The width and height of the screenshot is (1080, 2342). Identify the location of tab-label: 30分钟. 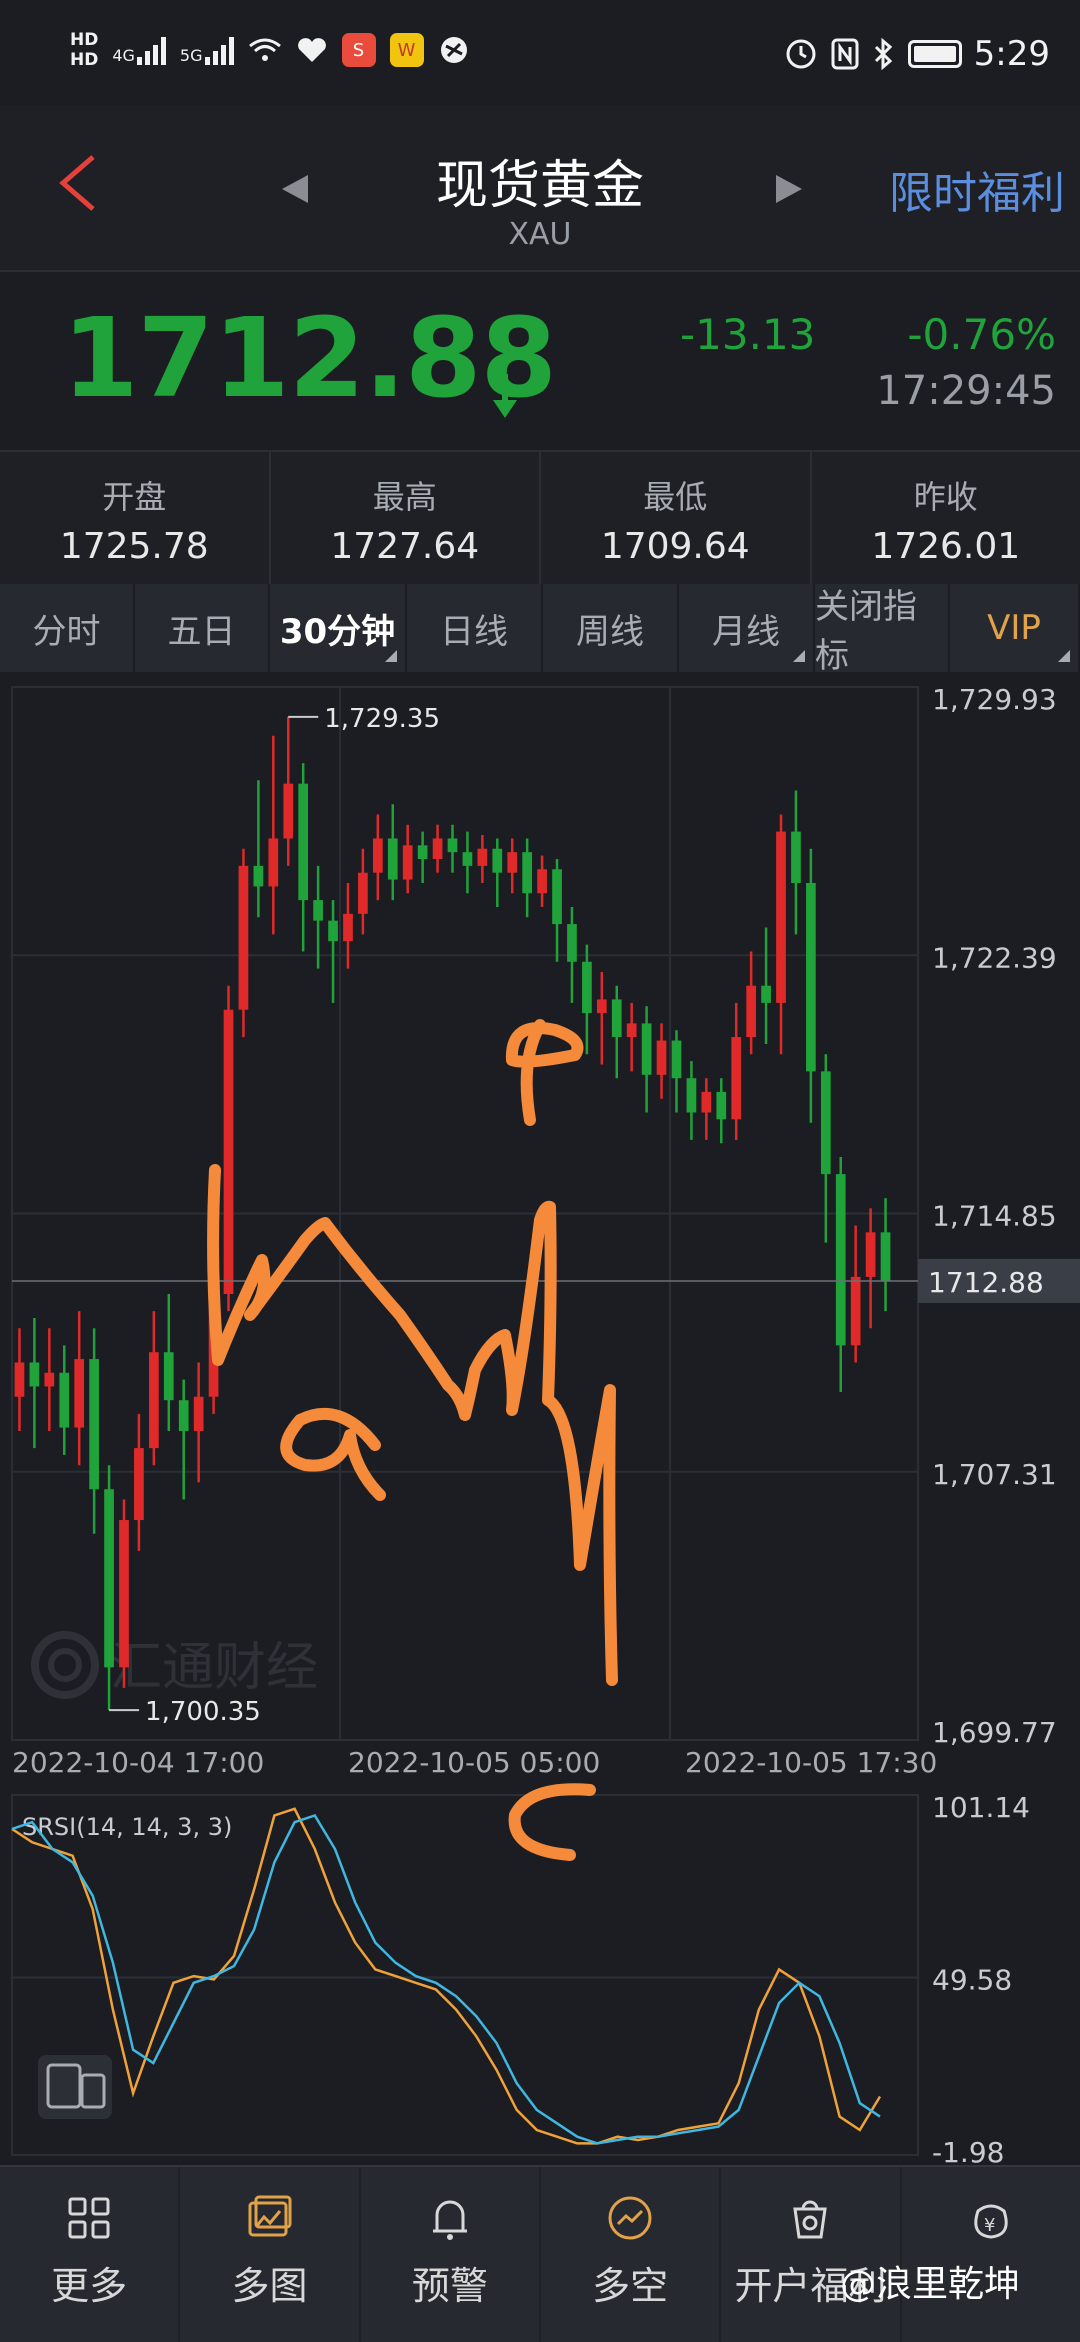
(337, 628).